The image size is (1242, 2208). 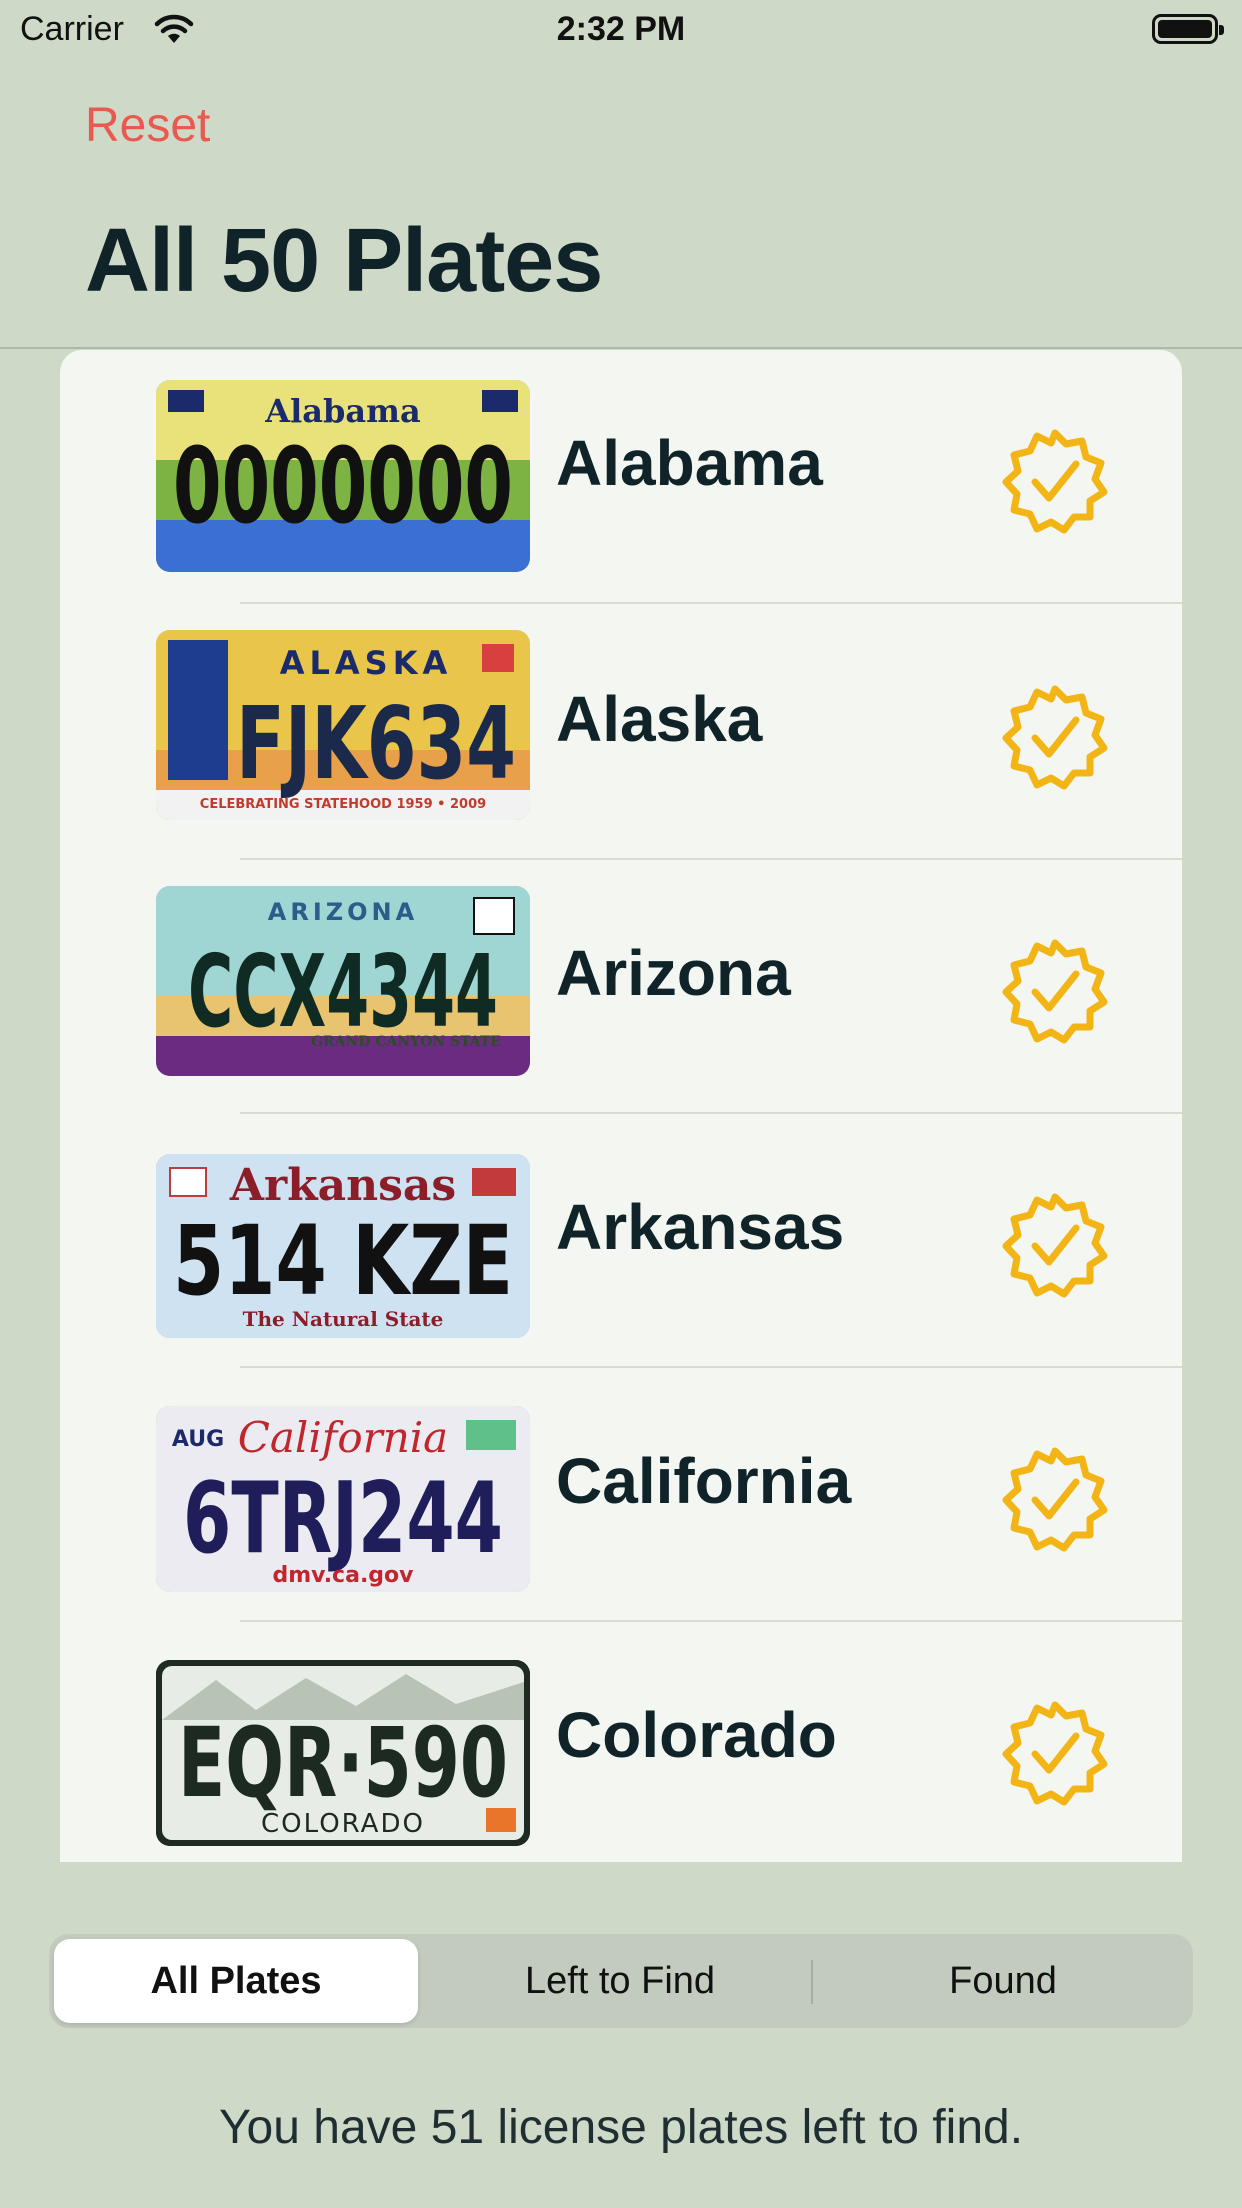 I want to click on battery-icon, so click(x=1188, y=29).